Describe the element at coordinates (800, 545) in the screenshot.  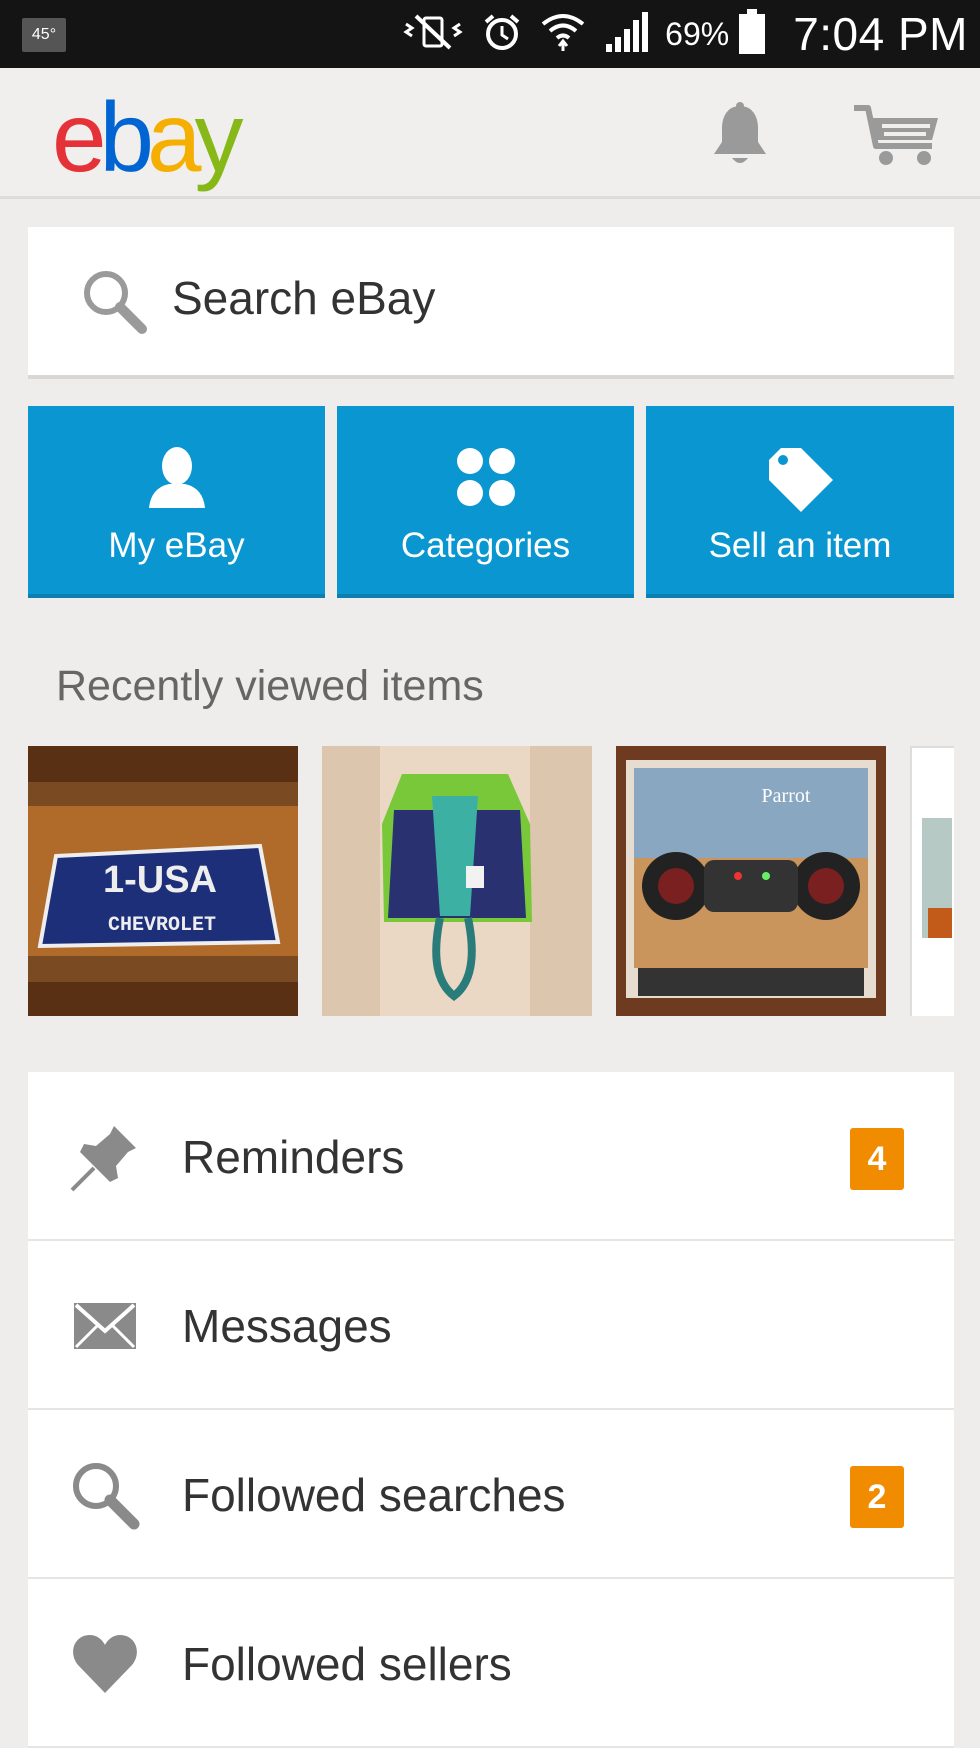
I see `sell-an-item-label: Sell an item` at that location.